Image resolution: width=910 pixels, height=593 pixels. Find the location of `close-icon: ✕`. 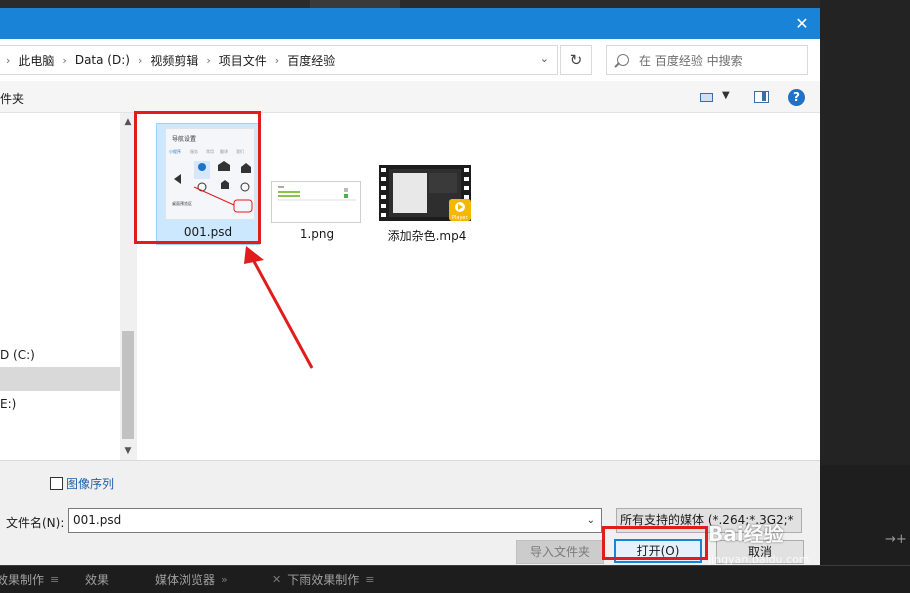

close-icon: ✕ is located at coordinates (276, 579).